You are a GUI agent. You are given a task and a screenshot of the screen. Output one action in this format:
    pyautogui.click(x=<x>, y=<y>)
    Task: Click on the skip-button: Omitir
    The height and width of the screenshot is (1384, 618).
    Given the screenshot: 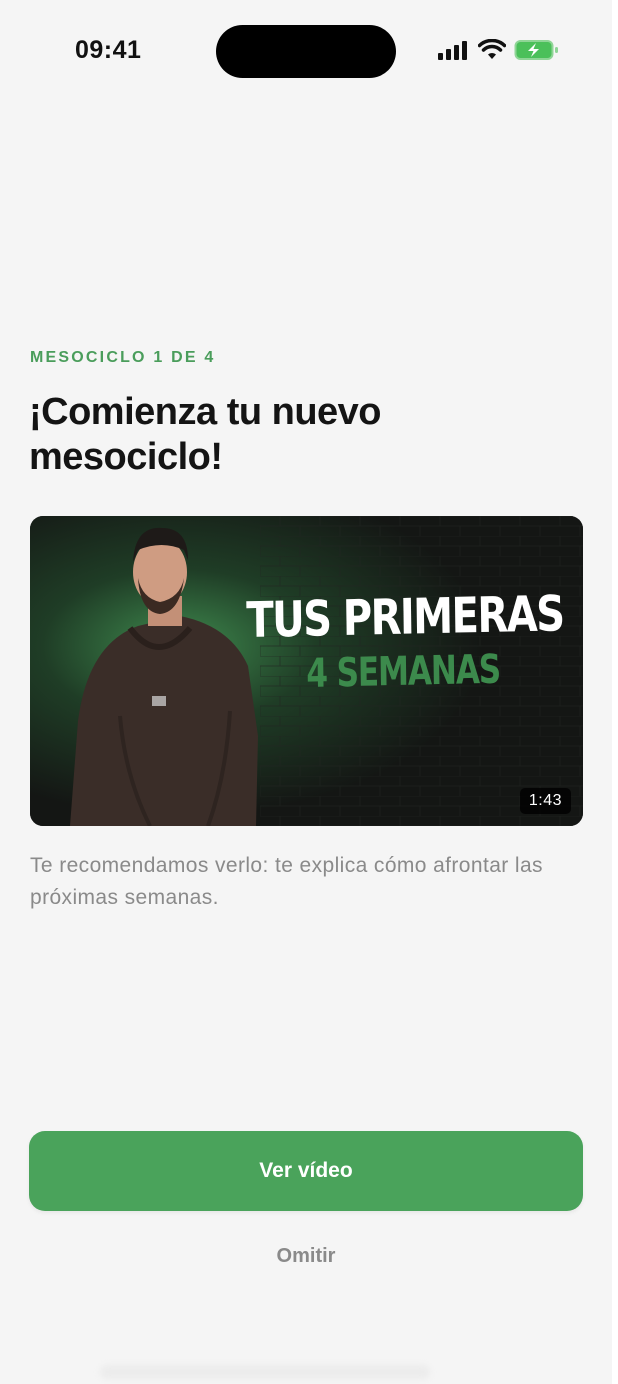 What is the action you would take?
    pyautogui.click(x=306, y=1256)
    